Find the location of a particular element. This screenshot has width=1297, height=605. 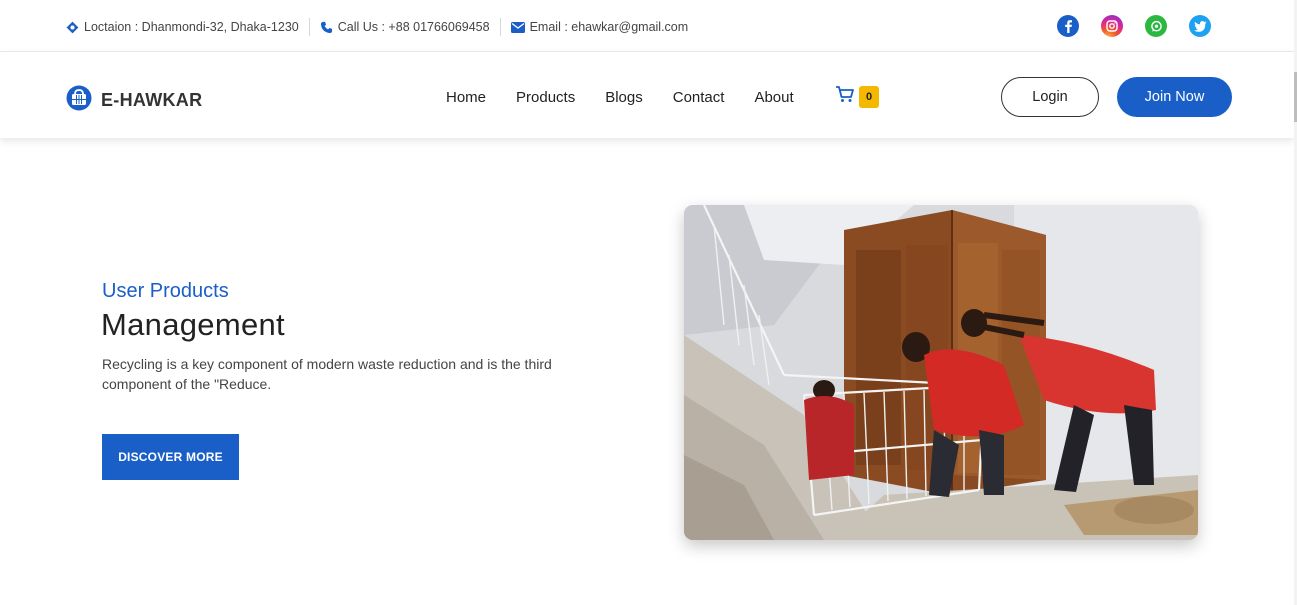

cart-icon is located at coordinates (845, 96).